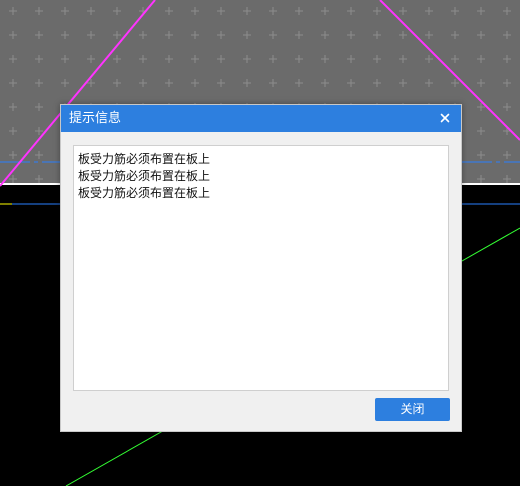 The width and height of the screenshot is (520, 486). What do you see at coordinates (95, 118) in the screenshot?
I see `dialog-title: 提示信息` at bounding box center [95, 118].